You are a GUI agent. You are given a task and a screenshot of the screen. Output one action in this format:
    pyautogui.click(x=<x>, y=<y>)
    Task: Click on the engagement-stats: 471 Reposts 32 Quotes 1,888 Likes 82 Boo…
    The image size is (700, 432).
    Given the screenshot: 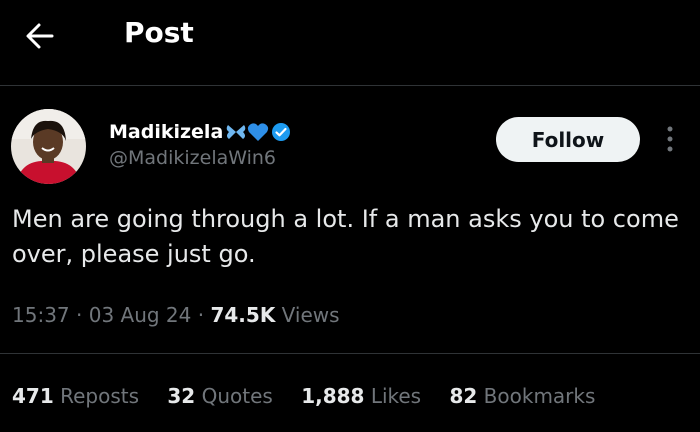 What is the action you would take?
    pyautogui.click(x=314, y=396)
    